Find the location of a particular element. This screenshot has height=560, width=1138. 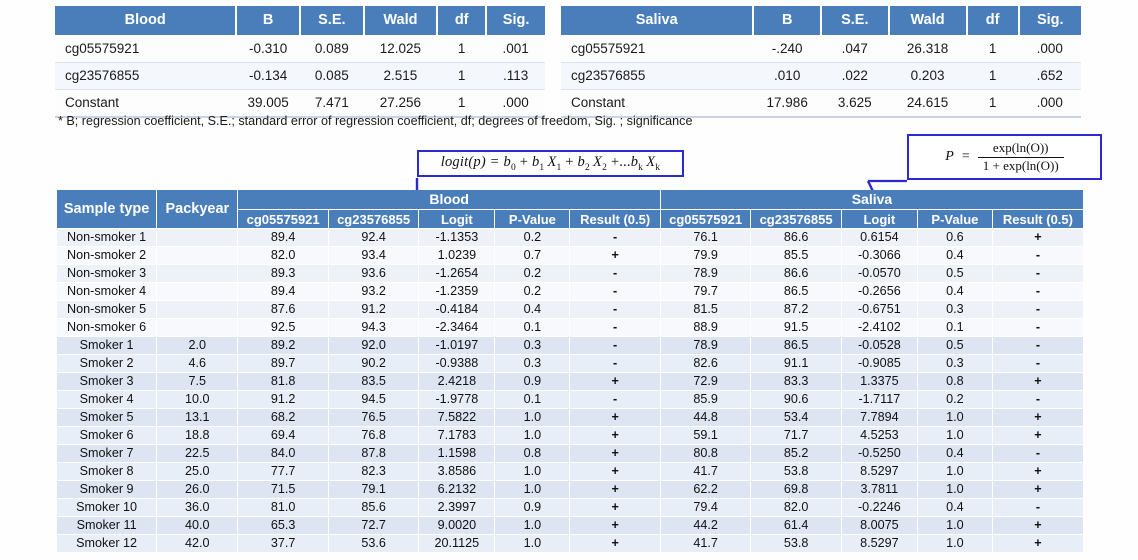

cell-saliva-pvalue: 0.5 is located at coordinates (955, 273).